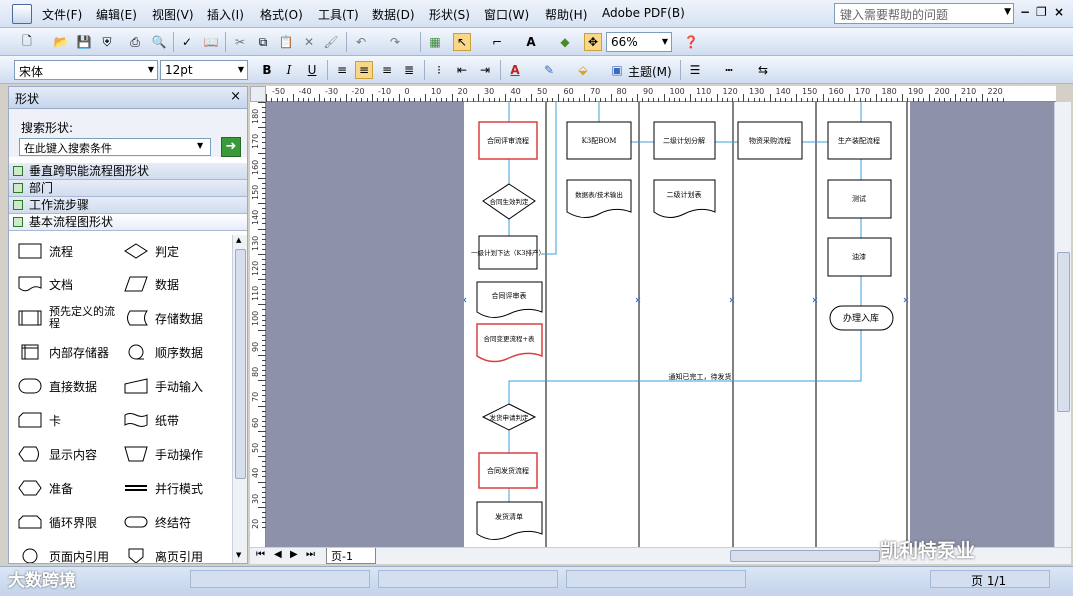  What do you see at coordinates (45, 251) in the screenshot?
I see `shape-process: 流程` at bounding box center [45, 251].